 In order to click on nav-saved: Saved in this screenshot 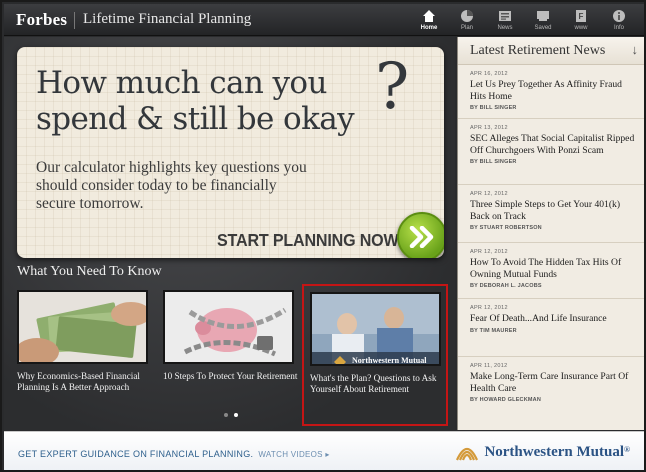, I will do `click(543, 20)`.